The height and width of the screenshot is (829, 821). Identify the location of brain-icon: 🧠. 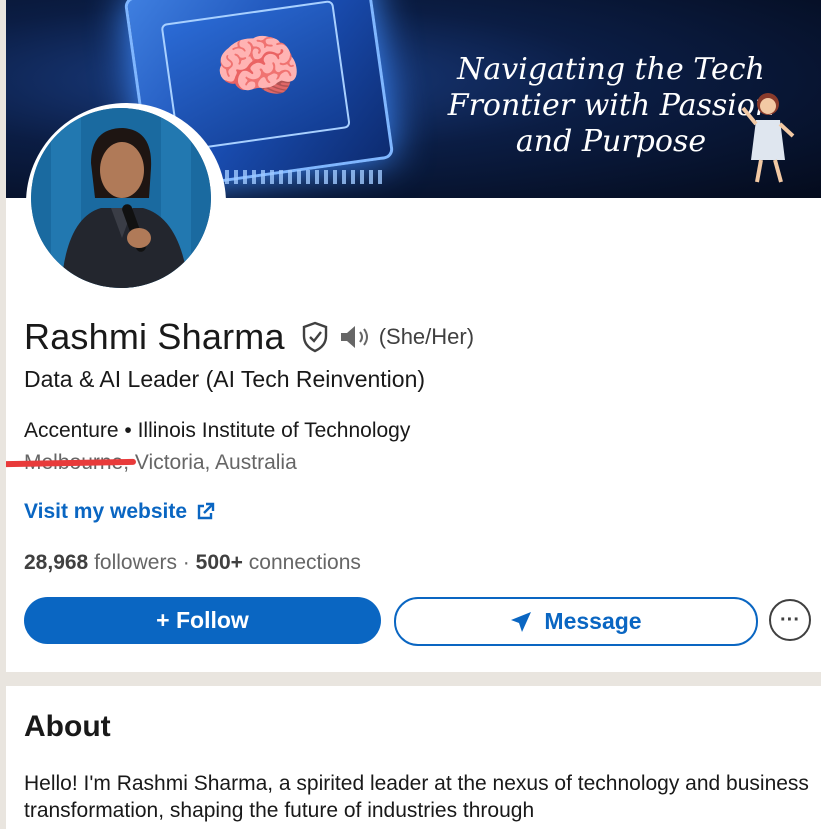
(258, 68).